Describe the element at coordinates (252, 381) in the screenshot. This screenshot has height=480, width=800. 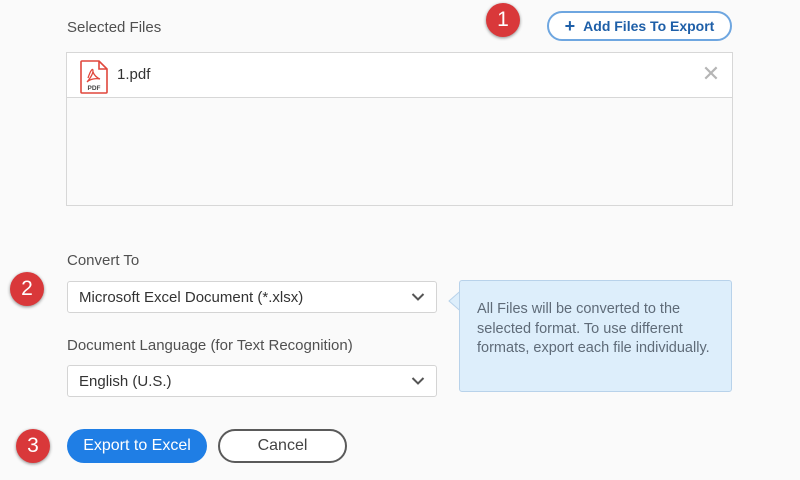
I see `document-language-dropdown: English (U.S.)` at that location.